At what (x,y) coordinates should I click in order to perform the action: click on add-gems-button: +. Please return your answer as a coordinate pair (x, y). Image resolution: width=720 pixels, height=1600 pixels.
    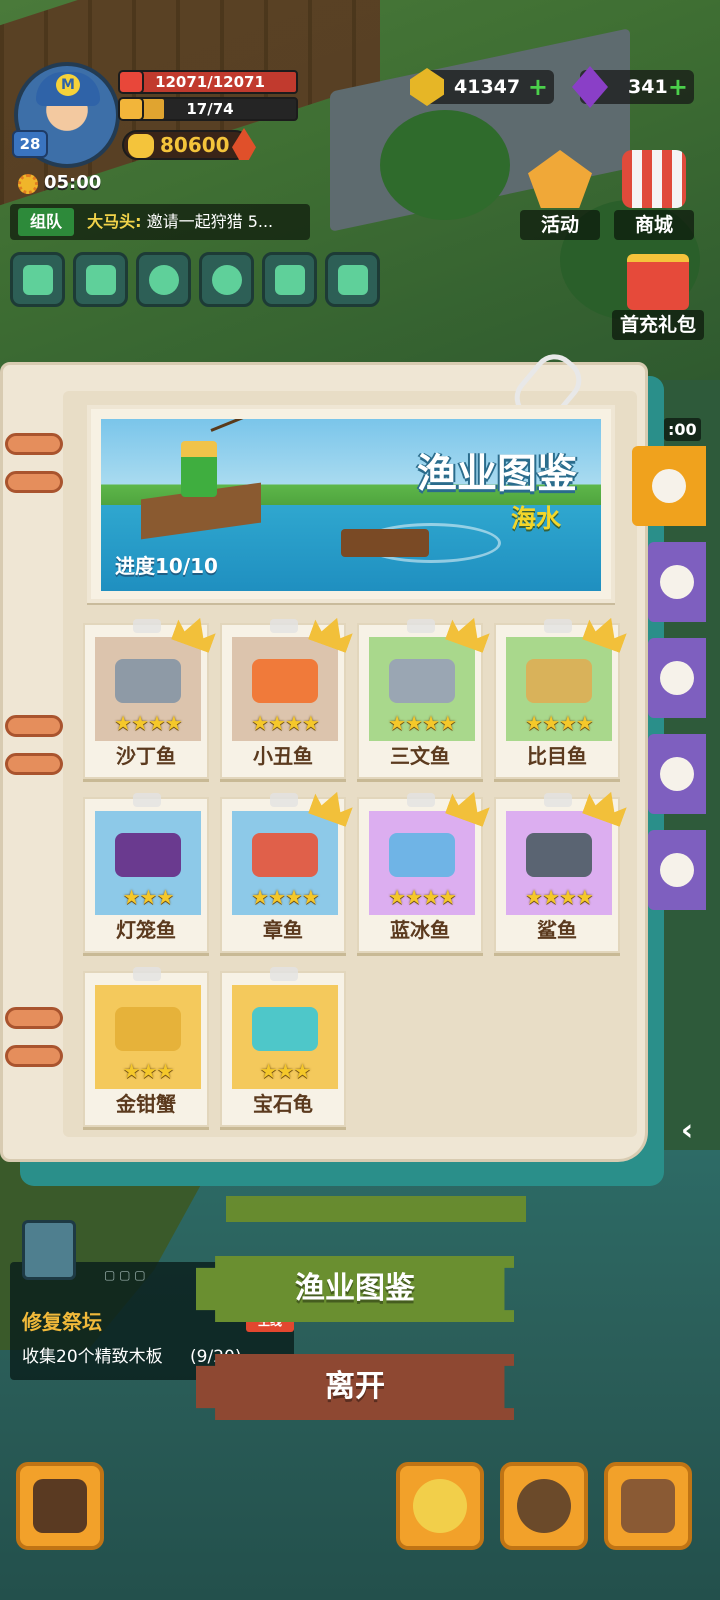
    Looking at the image, I should click on (678, 87).